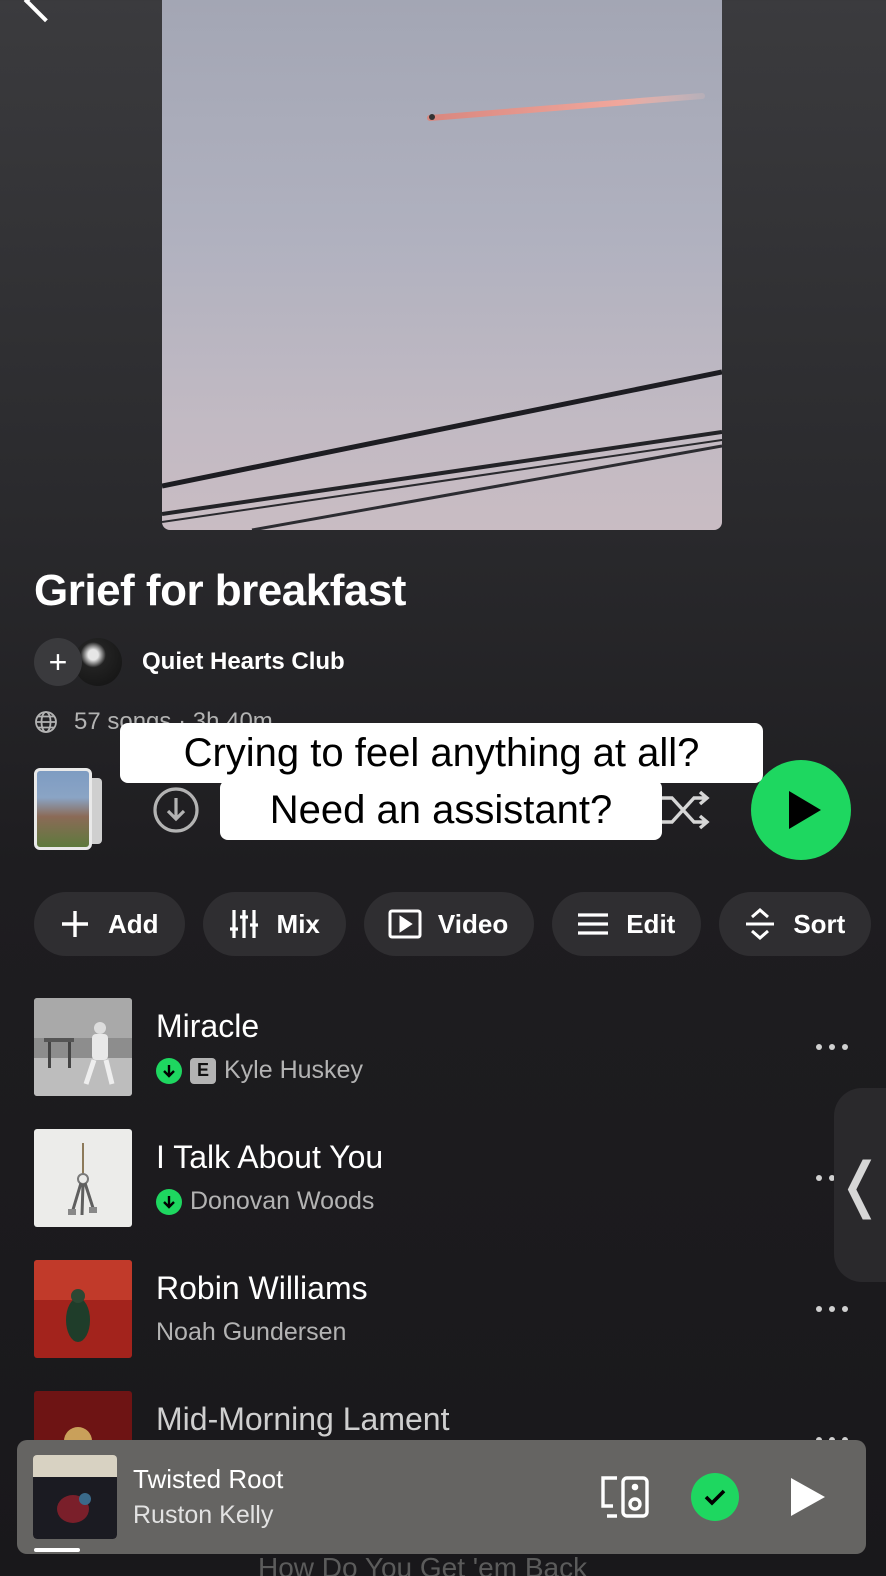  I want to click on video-chip: Video, so click(449, 924).